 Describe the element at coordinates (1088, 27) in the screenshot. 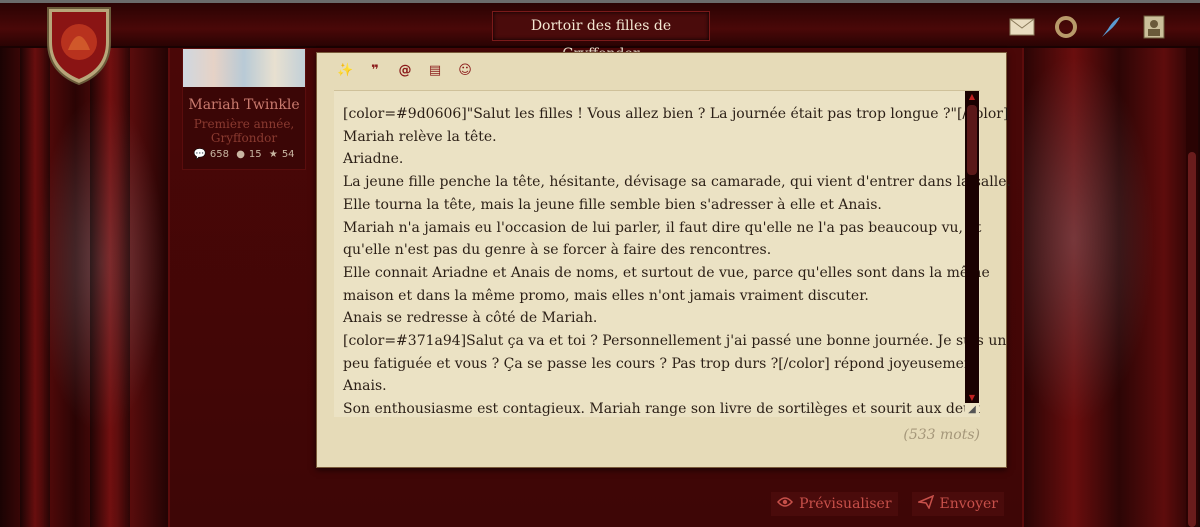

I see `top-icons` at that location.